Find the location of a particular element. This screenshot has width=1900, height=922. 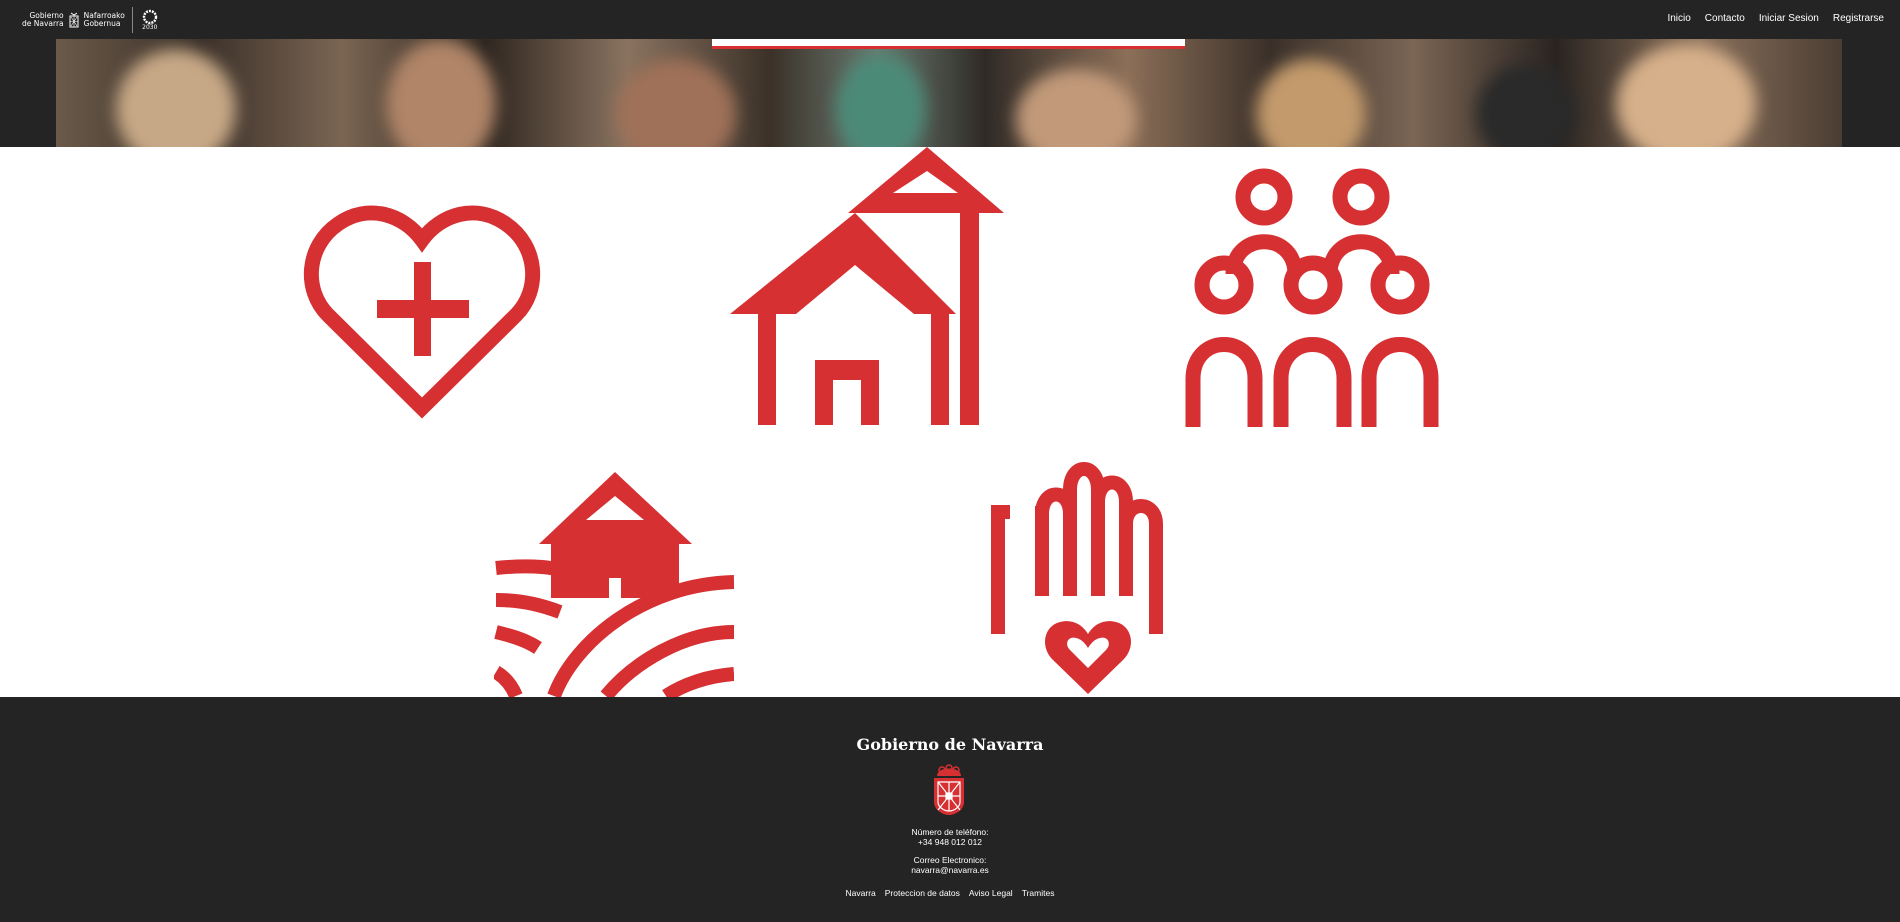

hero-banner is located at coordinates (950, 93).